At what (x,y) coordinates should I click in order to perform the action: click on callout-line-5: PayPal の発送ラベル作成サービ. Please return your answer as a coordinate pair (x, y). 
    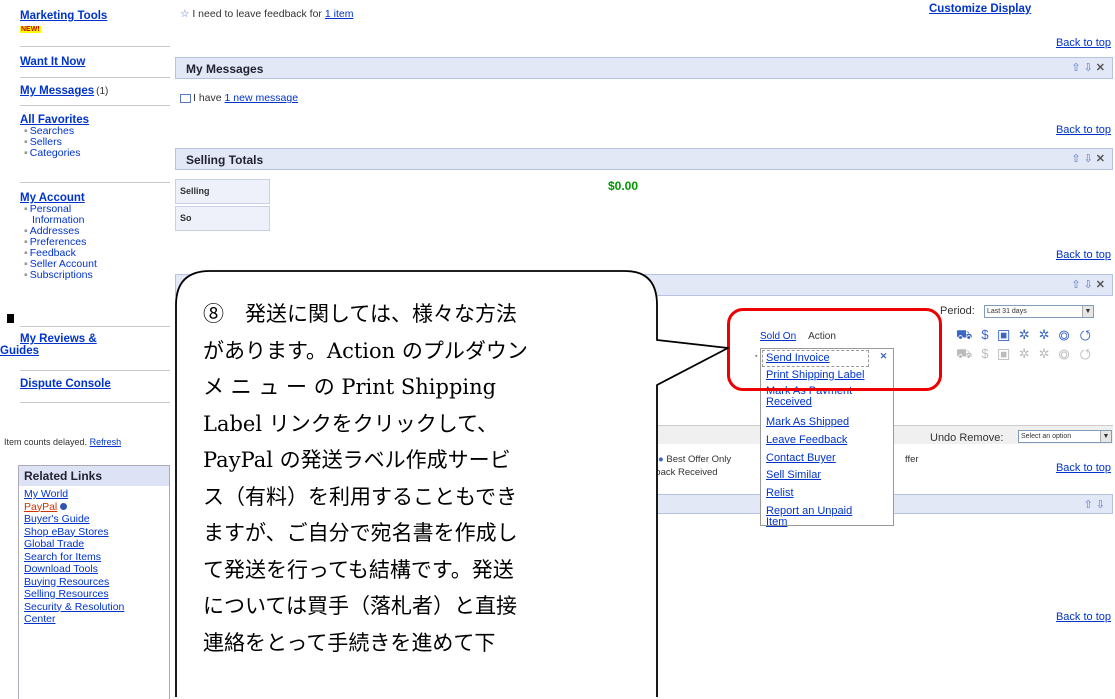
    Looking at the image, I should click on (357, 460).